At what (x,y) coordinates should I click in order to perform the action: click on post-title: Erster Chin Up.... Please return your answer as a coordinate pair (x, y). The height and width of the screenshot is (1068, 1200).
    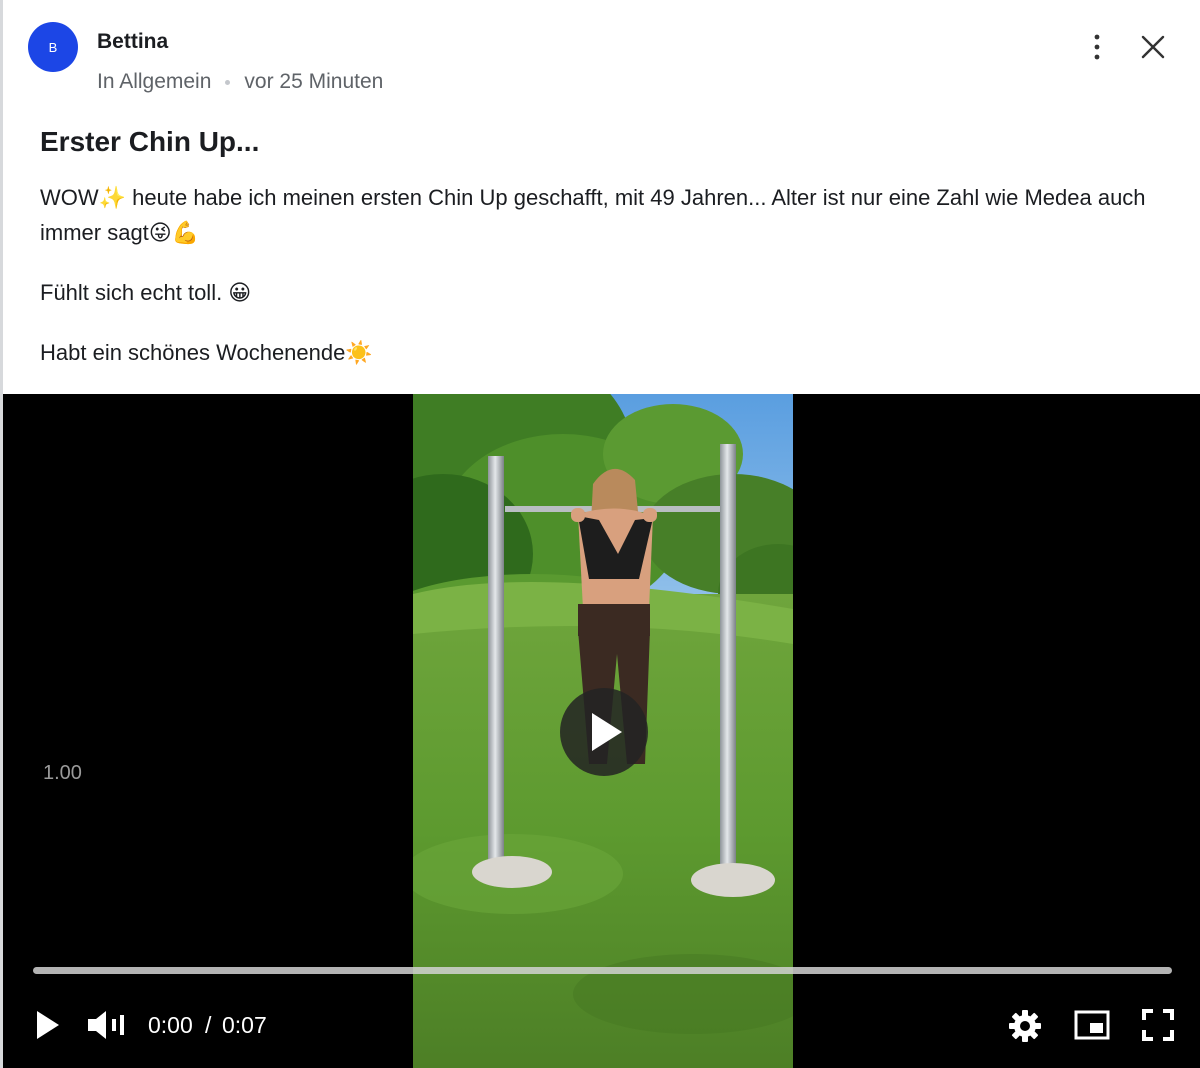
    Looking at the image, I should click on (150, 141).